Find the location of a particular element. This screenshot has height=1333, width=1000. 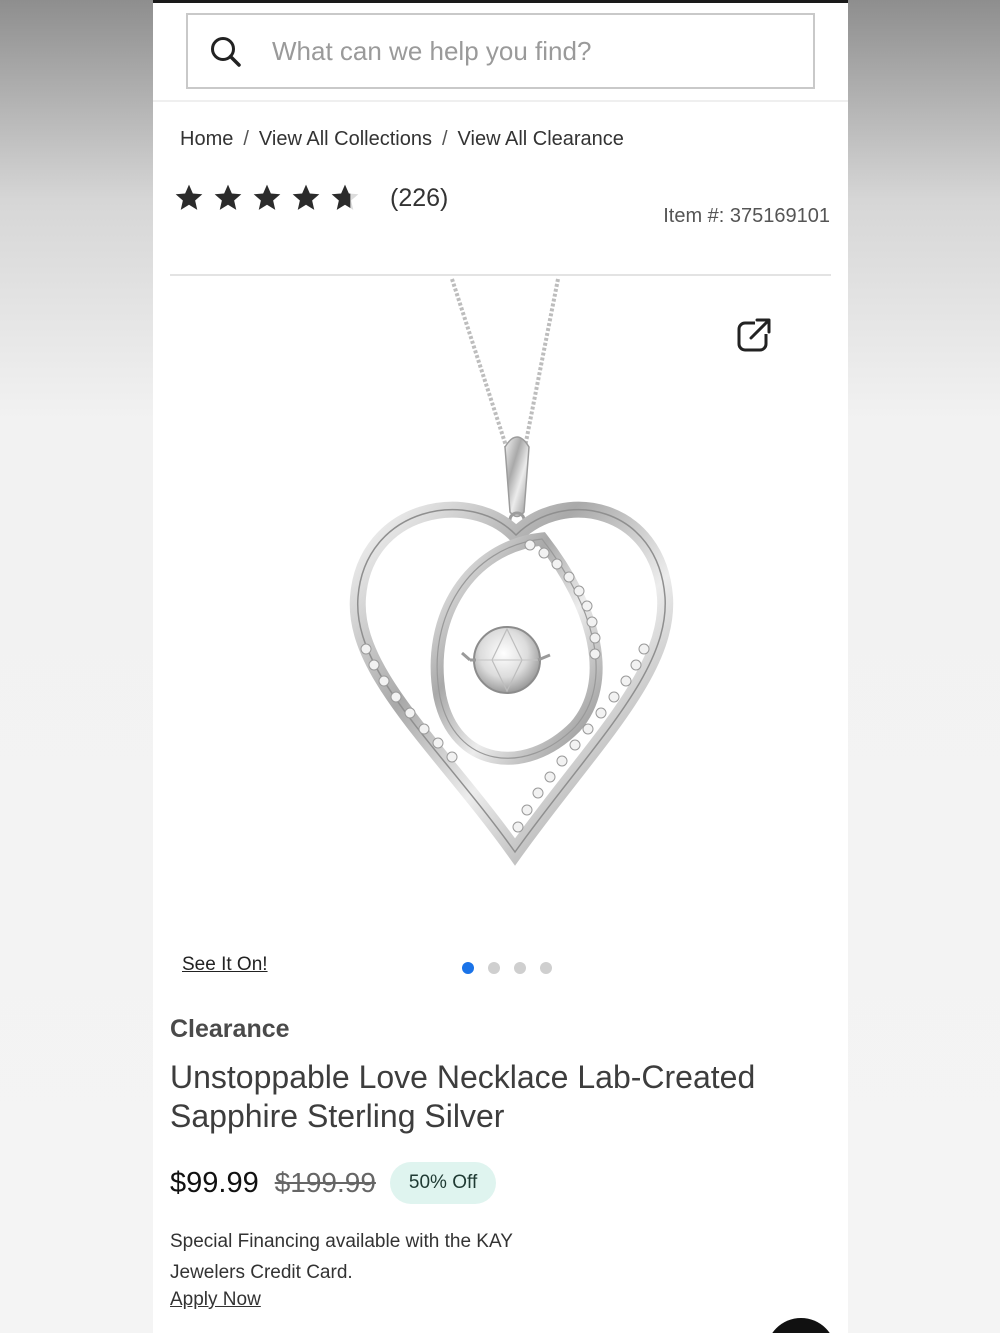

breadcrumb-collections: View All Collections is located at coordinates (345, 139).